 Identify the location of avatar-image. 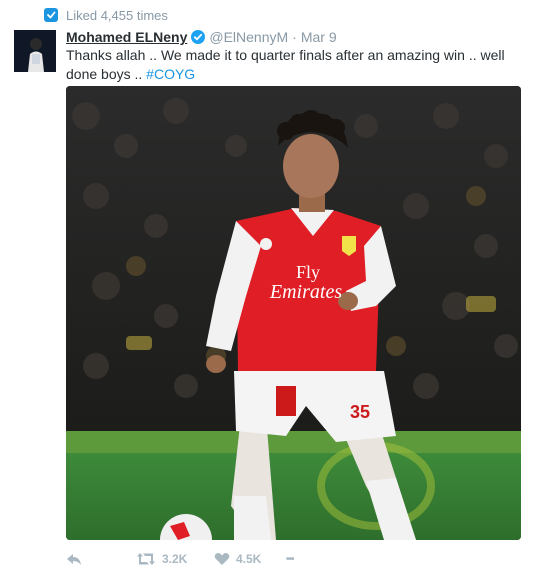
(35, 51).